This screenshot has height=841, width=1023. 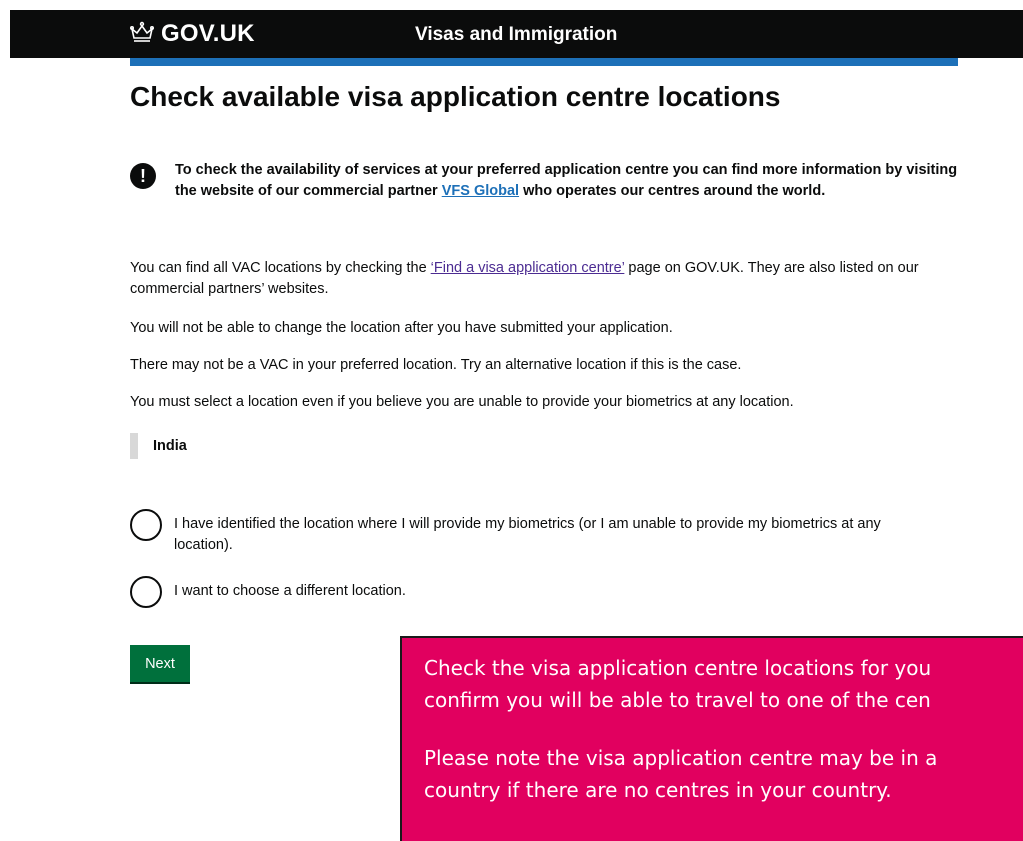 What do you see at coordinates (511, 5) in the screenshot?
I see `top-strip` at bounding box center [511, 5].